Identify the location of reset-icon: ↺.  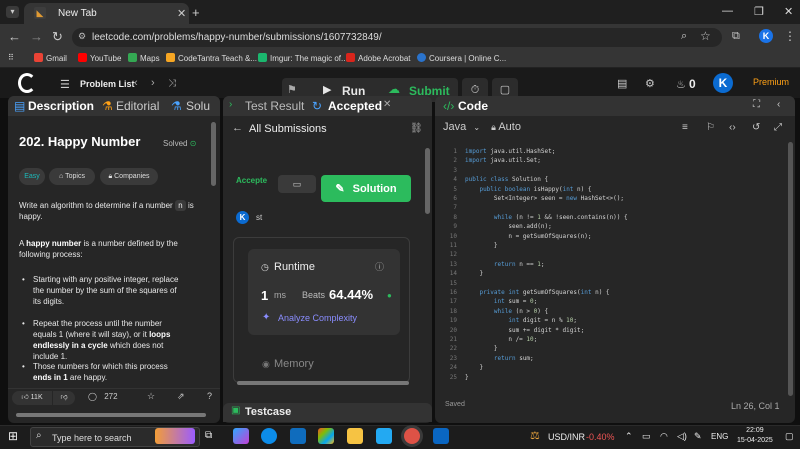
(756, 127).